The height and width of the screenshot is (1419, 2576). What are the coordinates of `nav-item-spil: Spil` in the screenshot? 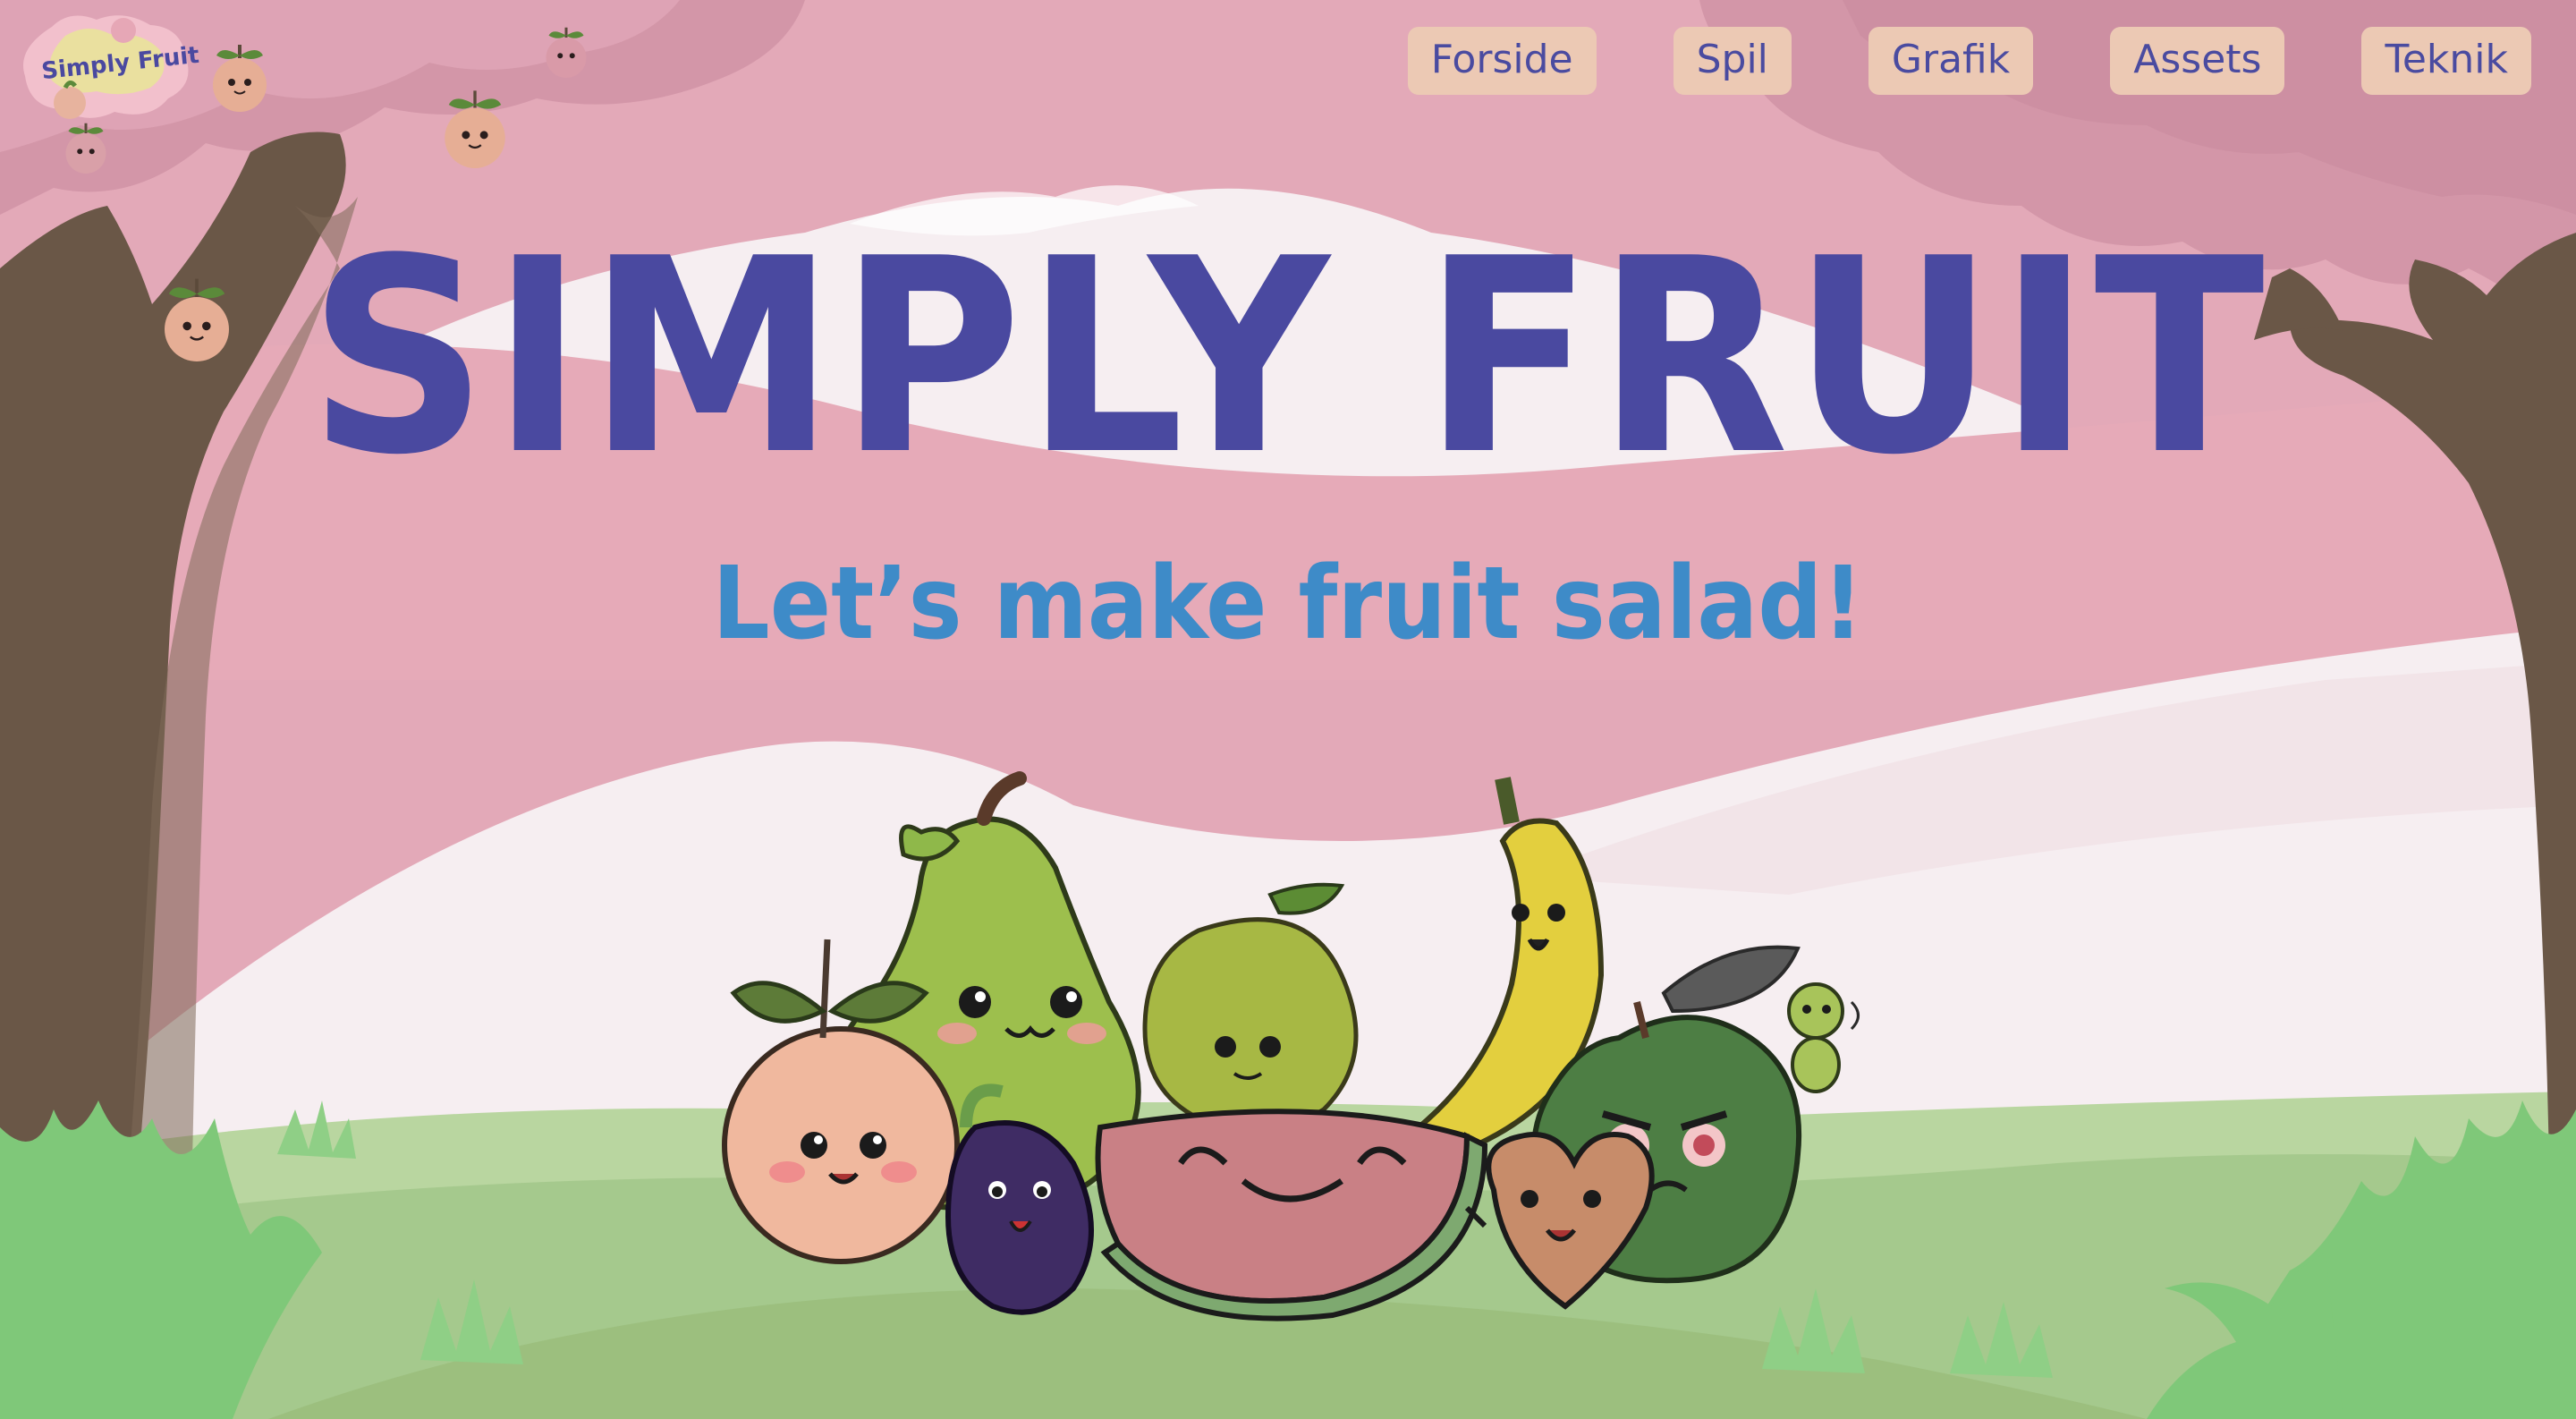 It's located at (1732, 61).